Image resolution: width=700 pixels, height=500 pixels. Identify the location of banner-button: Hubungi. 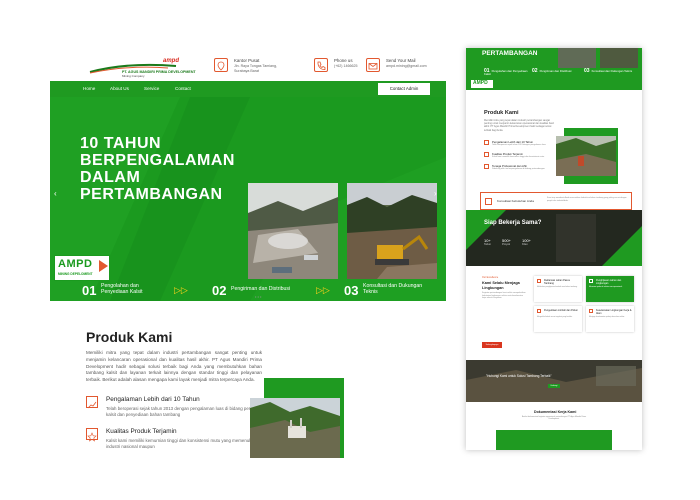
(554, 386).